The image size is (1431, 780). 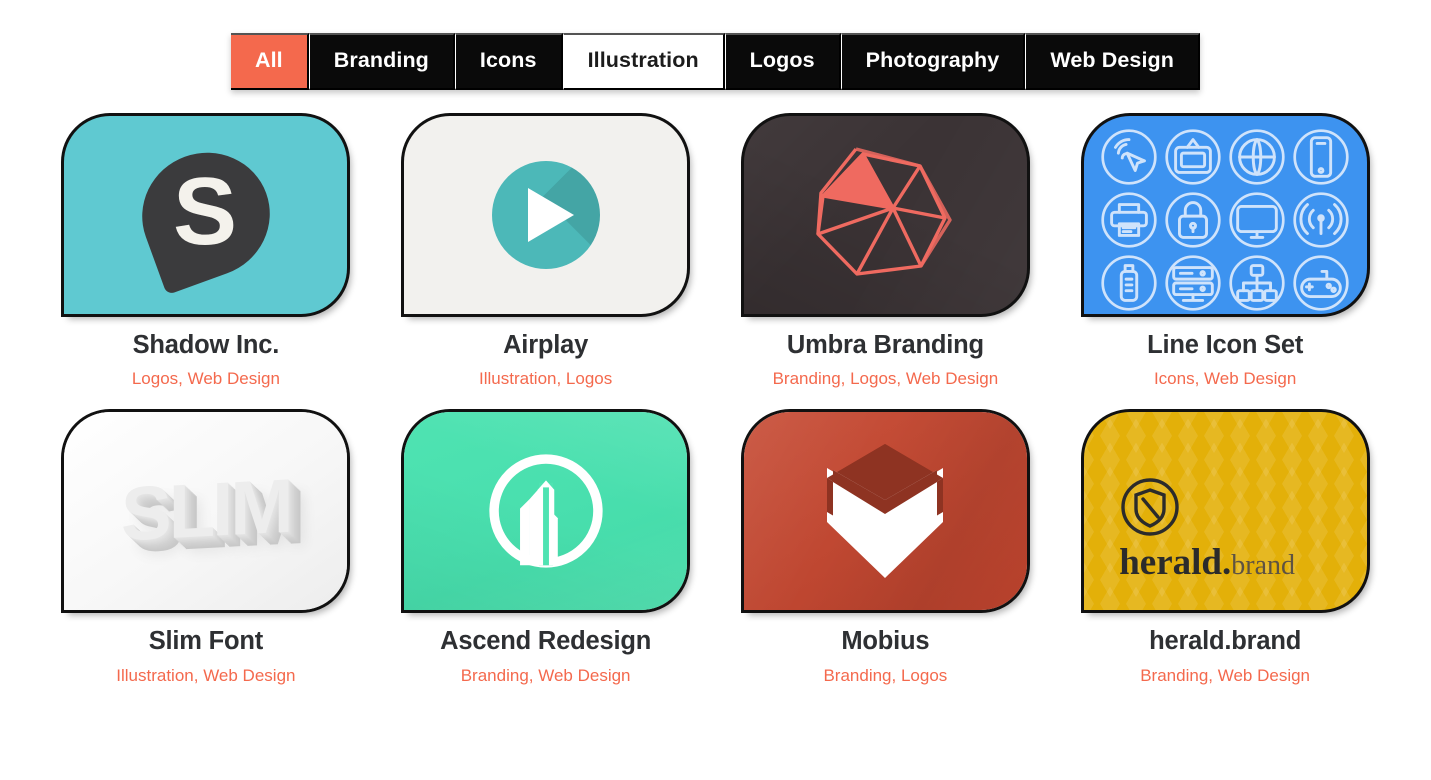 I want to click on printer-icon, so click(x=1129, y=219).